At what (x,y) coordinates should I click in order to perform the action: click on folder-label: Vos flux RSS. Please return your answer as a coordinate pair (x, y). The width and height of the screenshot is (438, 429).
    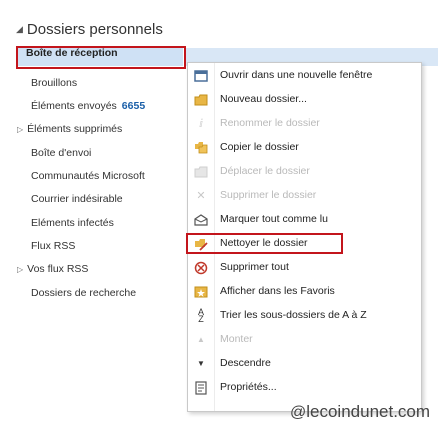
    Looking at the image, I should click on (58, 269).